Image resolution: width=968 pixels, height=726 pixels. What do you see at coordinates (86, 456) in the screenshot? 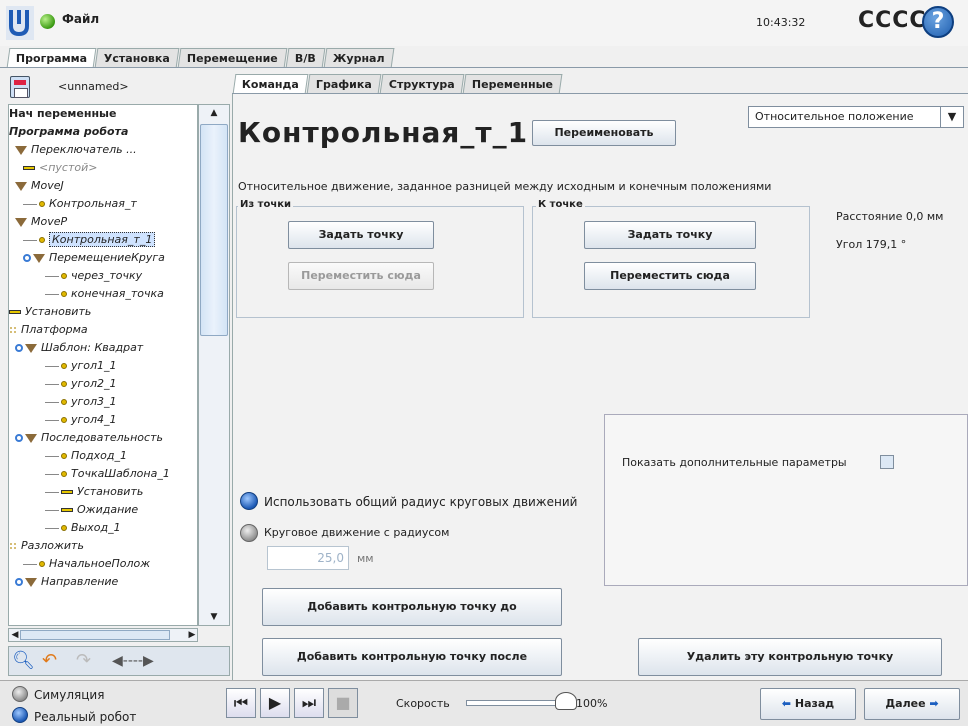
I see `tree-item: Подход_1` at bounding box center [86, 456].